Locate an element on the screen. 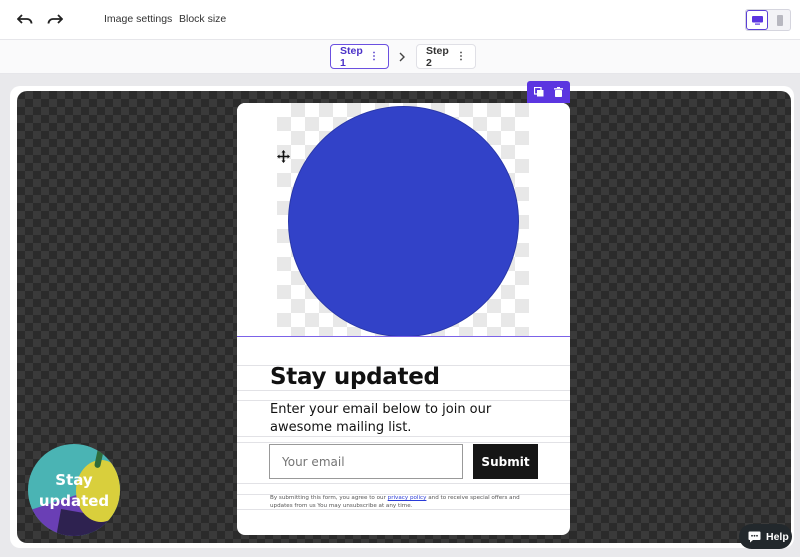 This screenshot has width=800, height=557. step-1-menu-icon: ⋮ is located at coordinates (374, 56).